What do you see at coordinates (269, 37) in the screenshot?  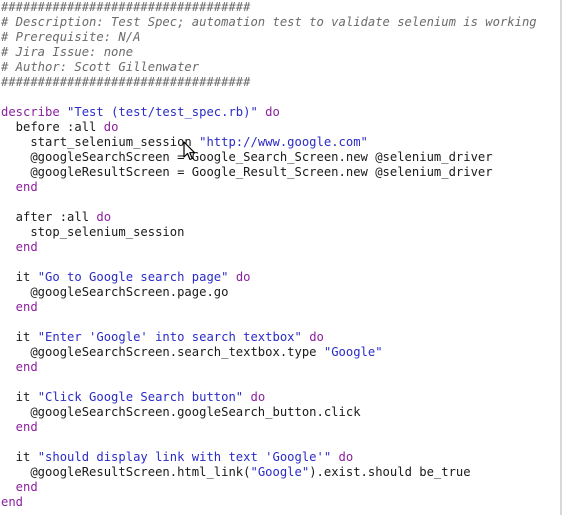 I see `code-line: # Prerequisite: N/A` at bounding box center [269, 37].